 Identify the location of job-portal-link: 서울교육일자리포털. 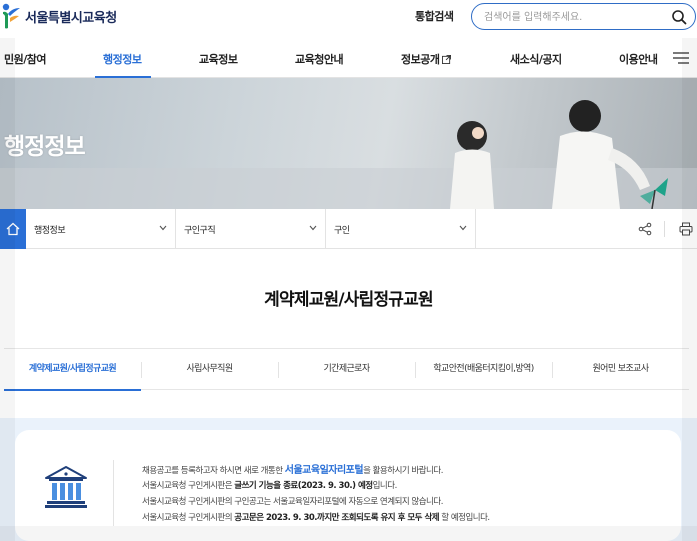
(324, 470).